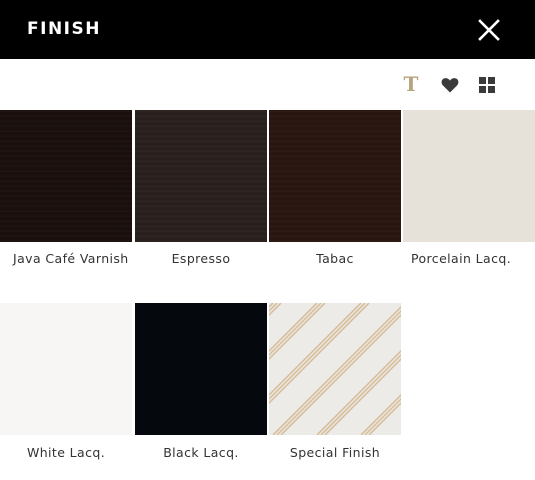 The width and height of the screenshot is (535, 480). I want to click on finish-label: Java Café Varnish, so click(71, 258).